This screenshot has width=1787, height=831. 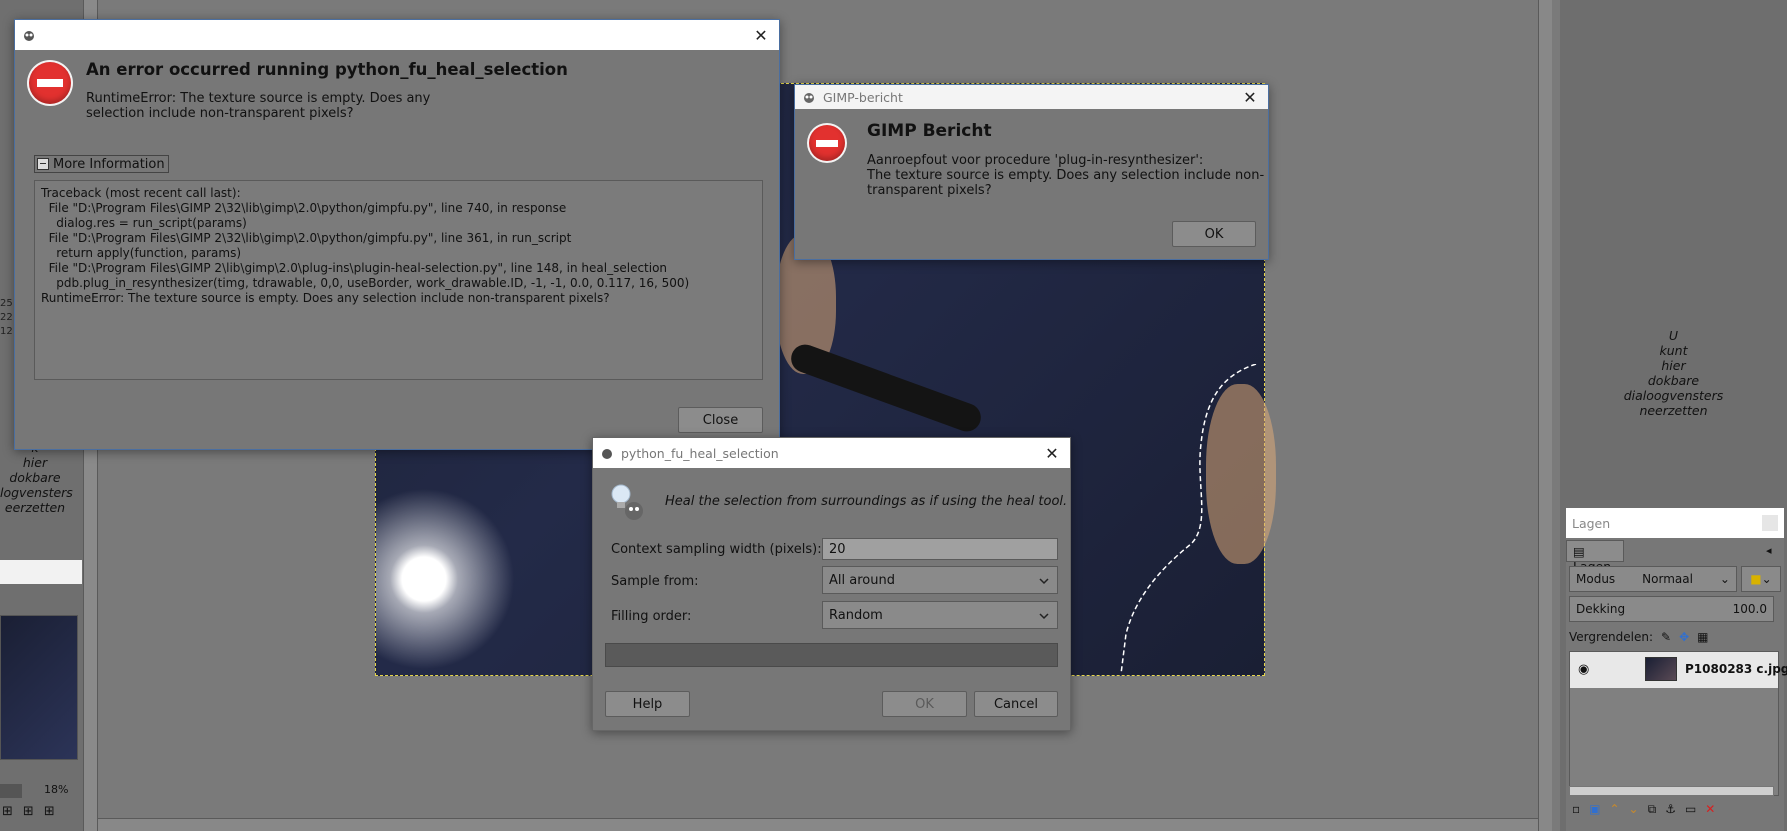 I want to click on tab-menu-icon: ◂, so click(x=1769, y=550).